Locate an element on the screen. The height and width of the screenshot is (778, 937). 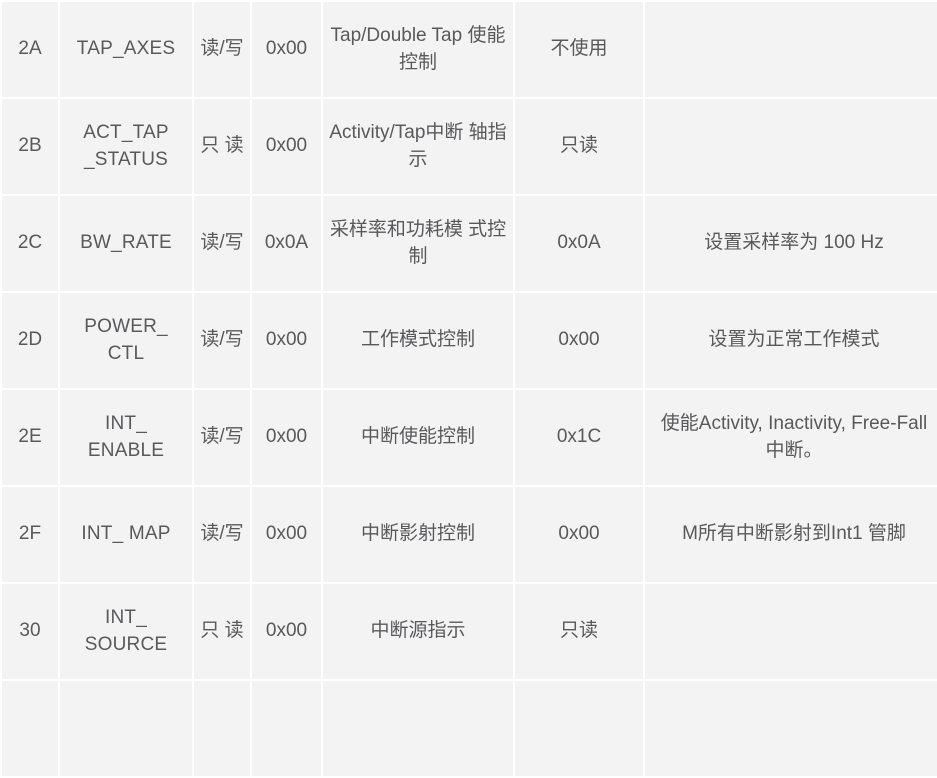
cell-description: 中断影射控制 is located at coordinates (418, 534).